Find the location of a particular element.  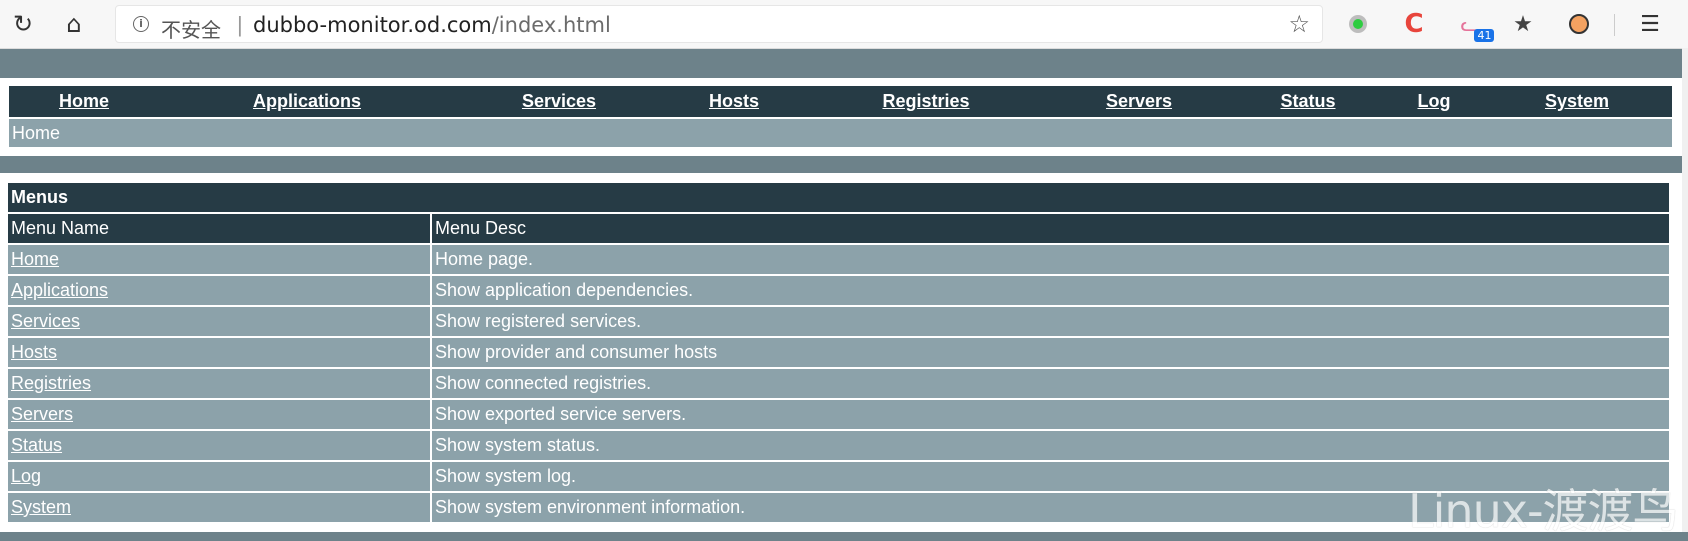

menu-desc: Home page. is located at coordinates (1050, 259).